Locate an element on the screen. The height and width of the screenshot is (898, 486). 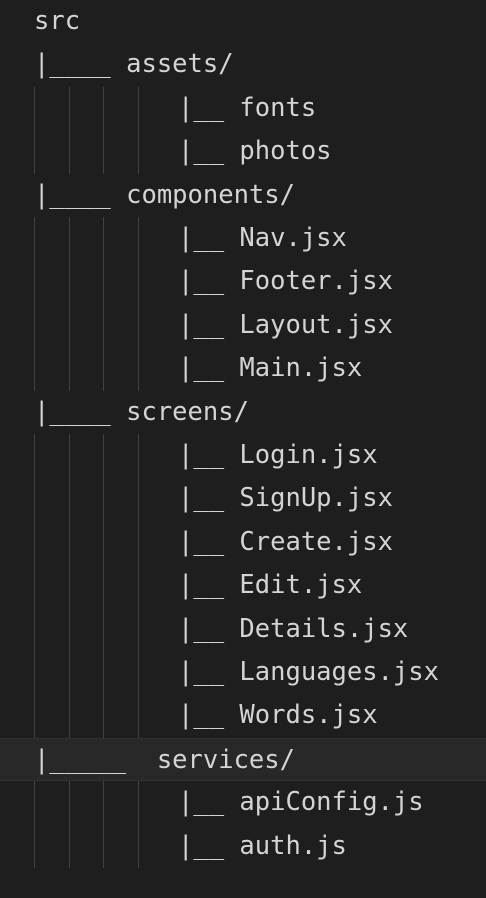
code-line-text: |__ fonts is located at coordinates (247, 107).